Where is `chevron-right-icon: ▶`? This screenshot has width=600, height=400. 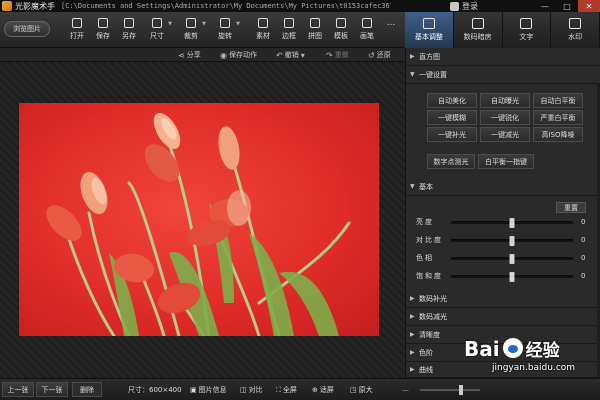
chevron-right-icon: ▶ is located at coordinates (412, 352).